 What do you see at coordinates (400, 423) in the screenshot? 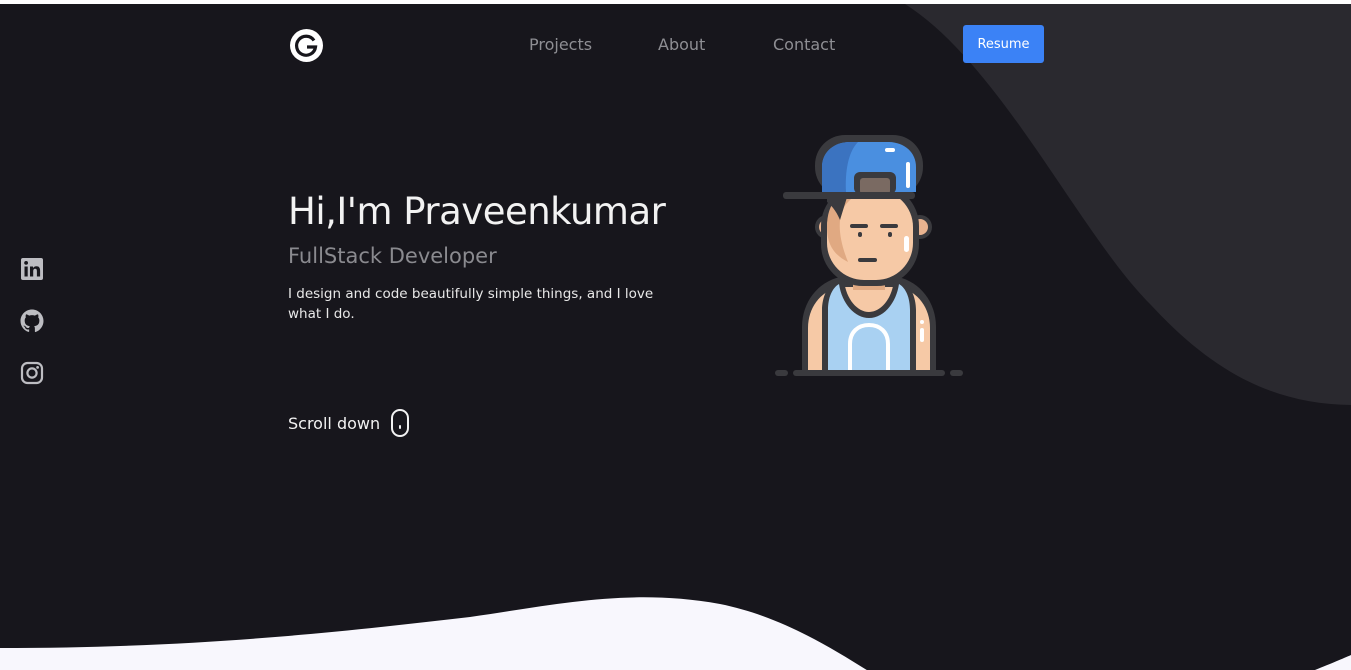
I see `mouse-icon` at bounding box center [400, 423].